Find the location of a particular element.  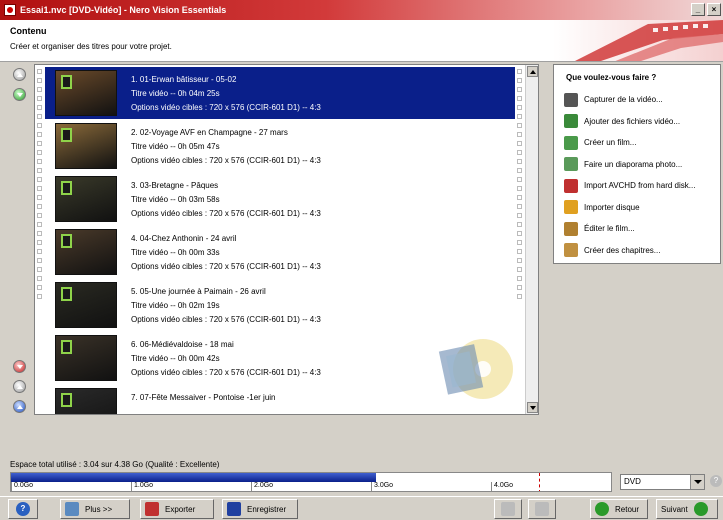

move-up-disabled-button is located at coordinates (19, 74).